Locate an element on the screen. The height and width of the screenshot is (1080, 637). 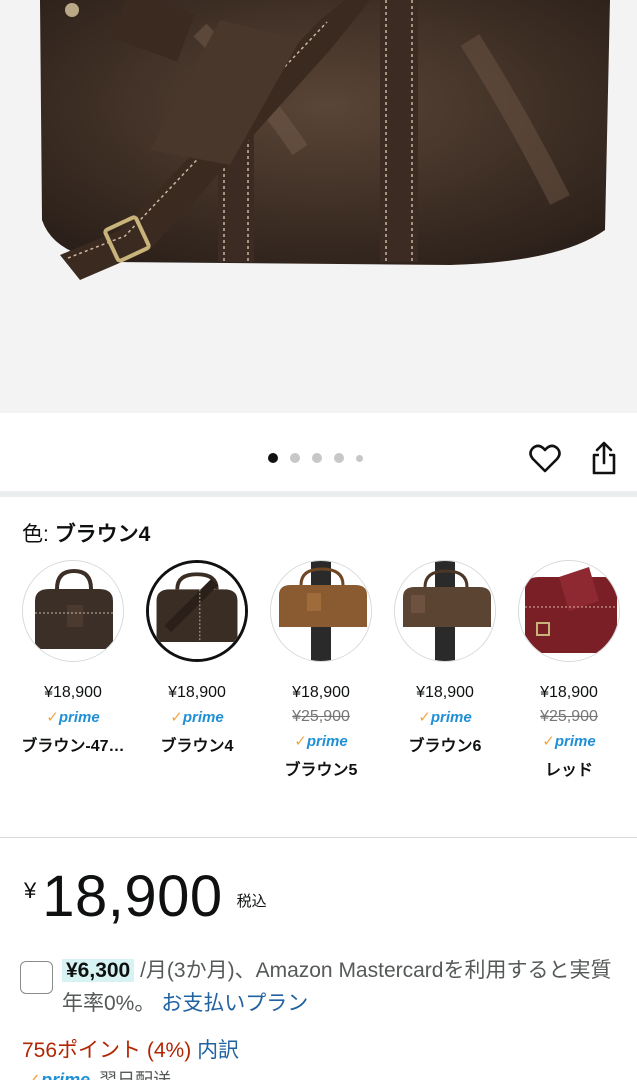
tax-included-label: 税込 is located at coordinates (251, 901).